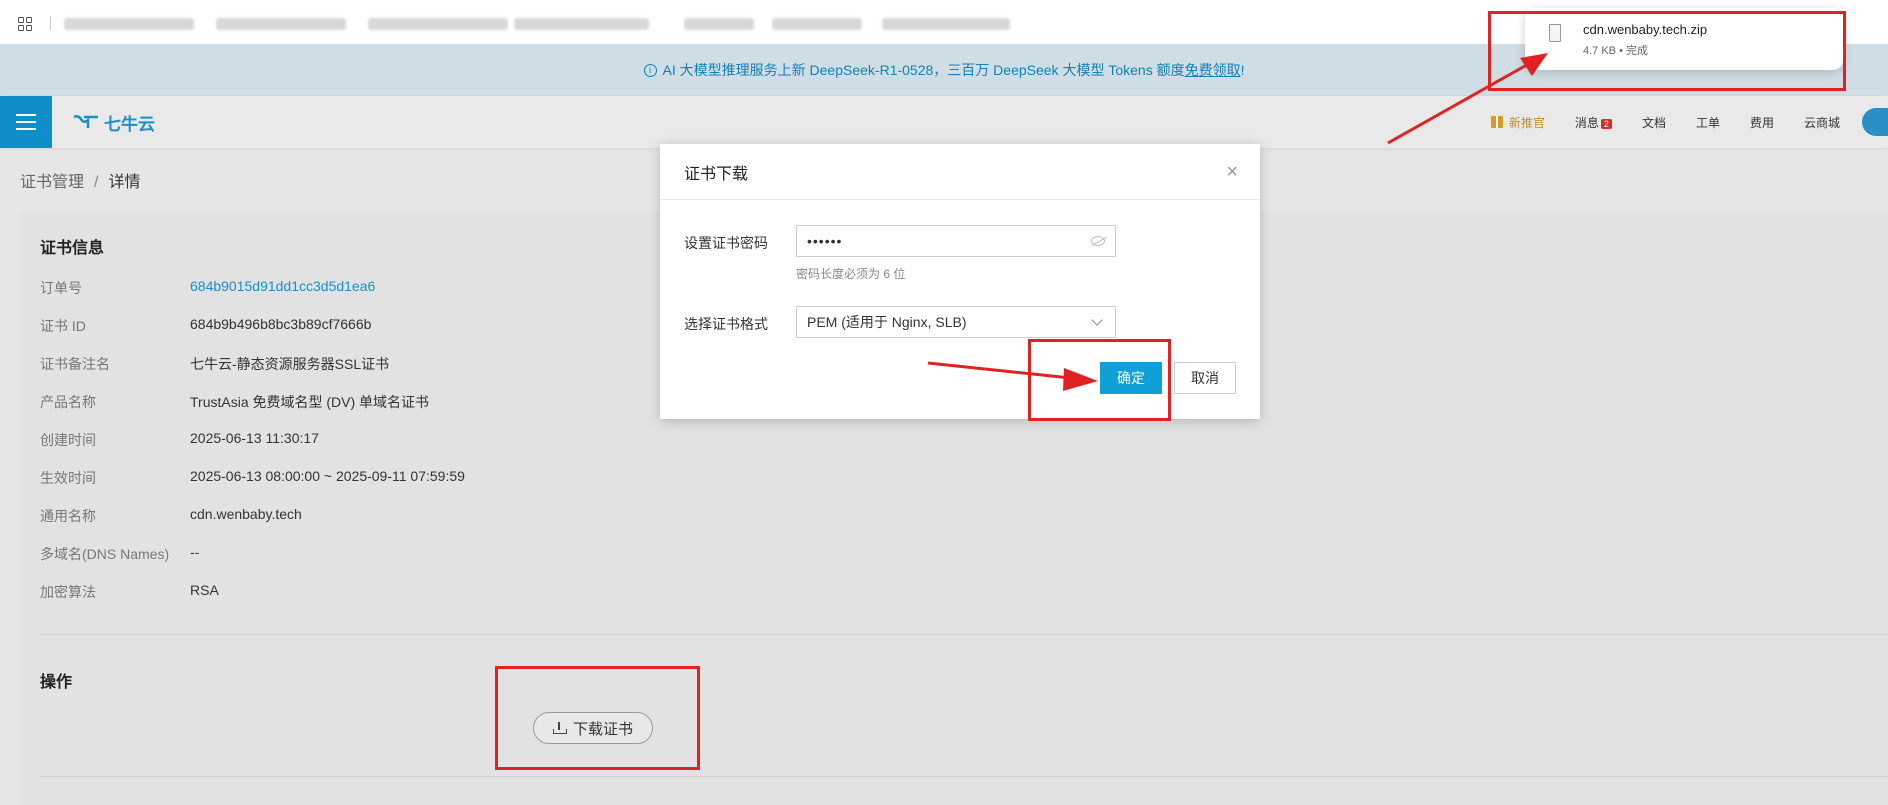 Image resolution: width=1888 pixels, height=805 pixels. Describe the element at coordinates (124, 182) in the screenshot. I see `breadcrumb-current: 详情` at that location.